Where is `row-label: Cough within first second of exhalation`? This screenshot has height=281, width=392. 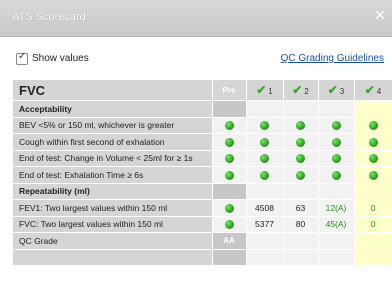
row-label: Cough within first second of exhalation is located at coordinates (113, 142).